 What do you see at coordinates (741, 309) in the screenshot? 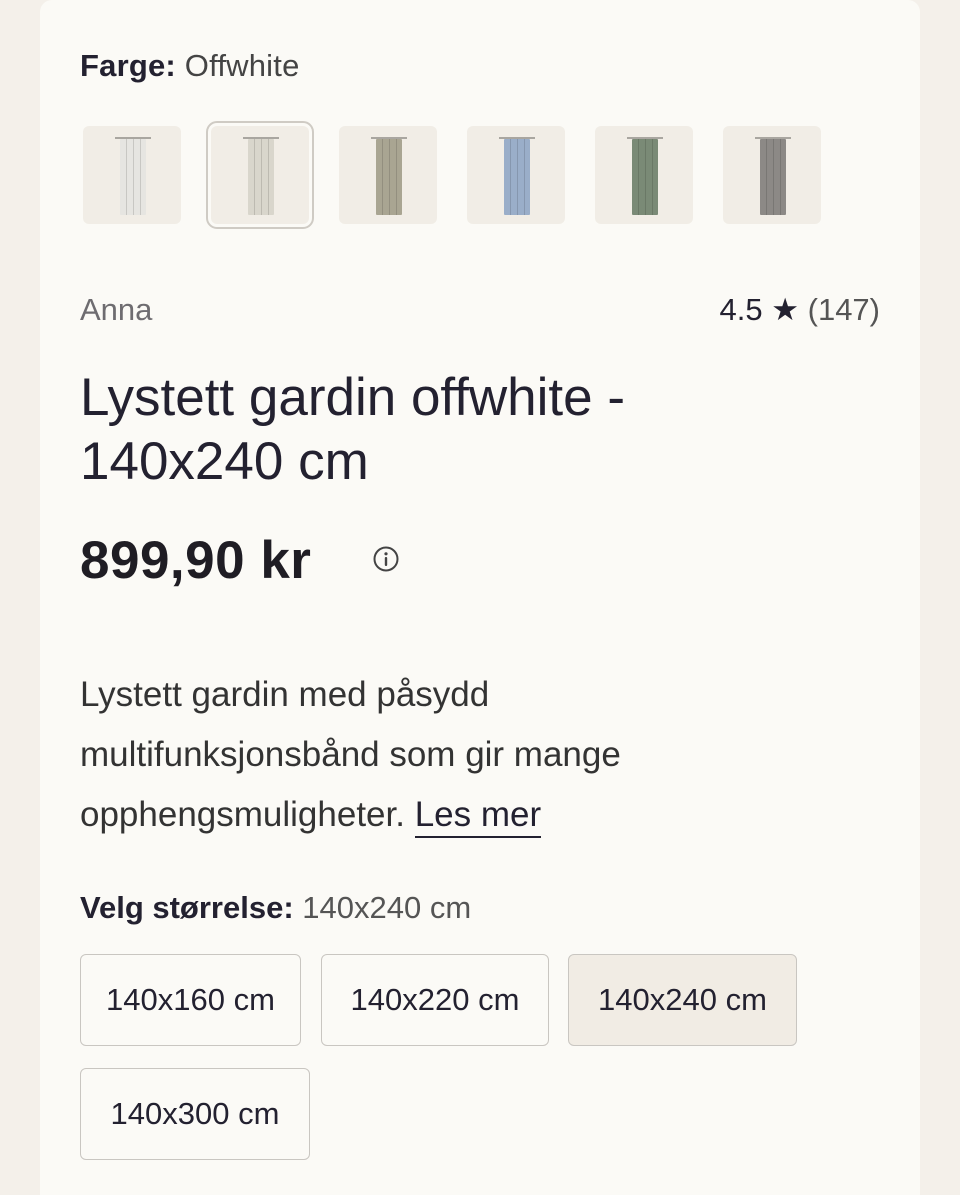
I see `rating-value: 4.5` at bounding box center [741, 309].